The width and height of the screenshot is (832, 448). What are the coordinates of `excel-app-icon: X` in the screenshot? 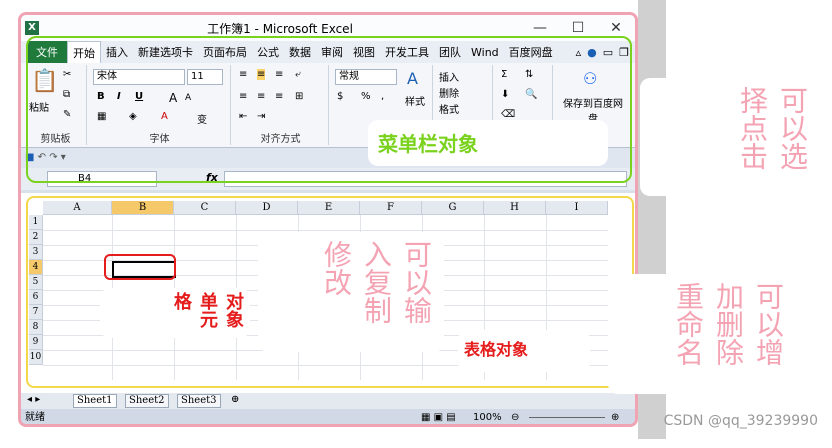 It's located at (32, 28).